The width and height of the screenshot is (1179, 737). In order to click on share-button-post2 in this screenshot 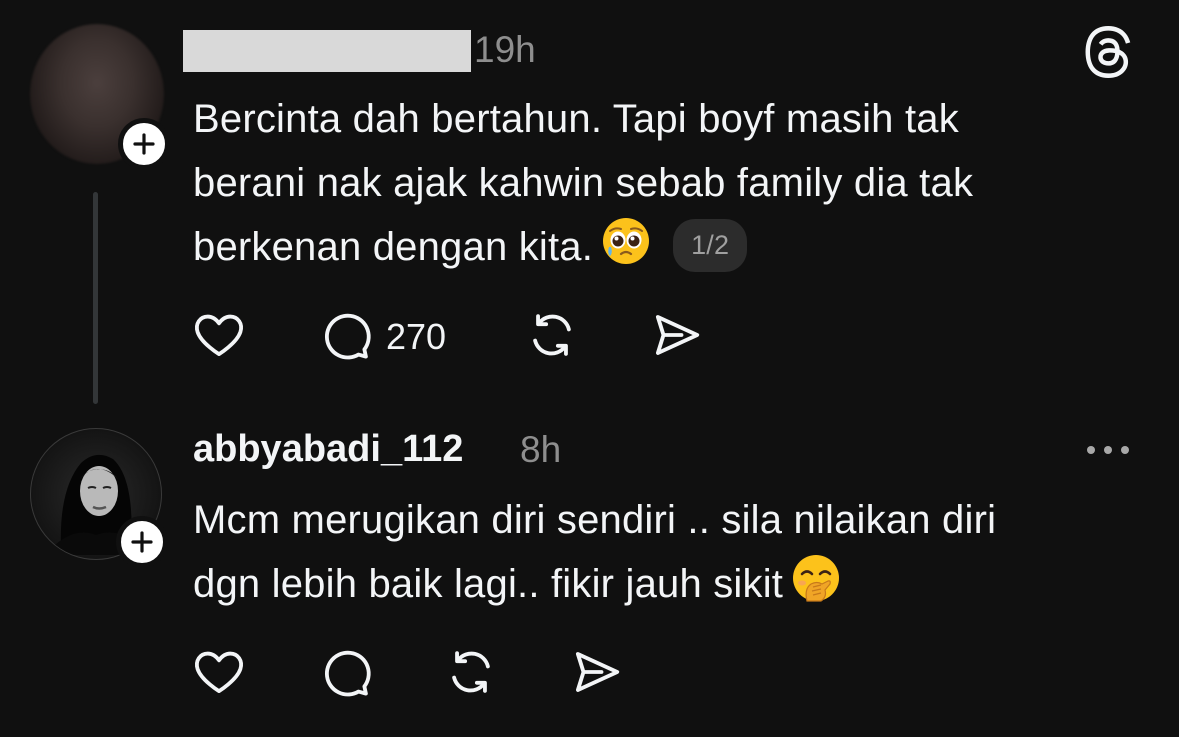, I will do `click(597, 672)`.